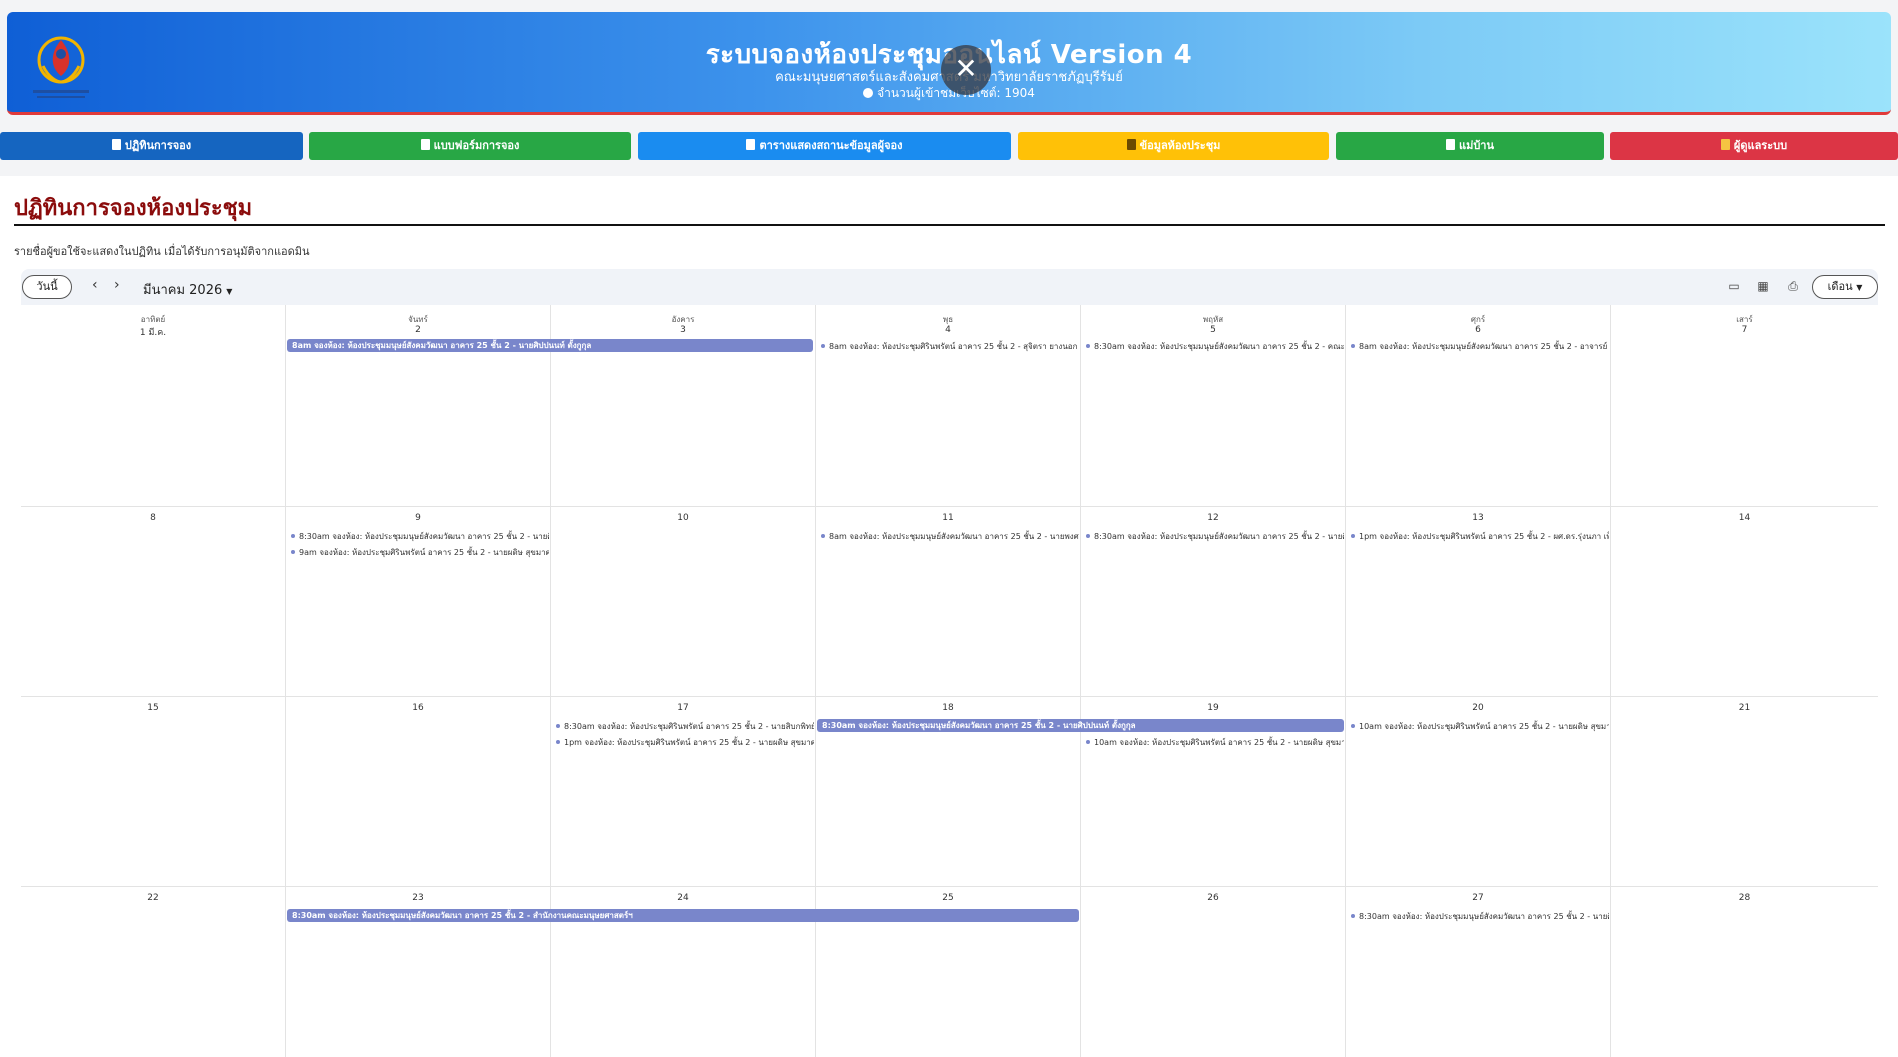  Describe the element at coordinates (418, 898) in the screenshot. I see `day-number: 23` at that location.